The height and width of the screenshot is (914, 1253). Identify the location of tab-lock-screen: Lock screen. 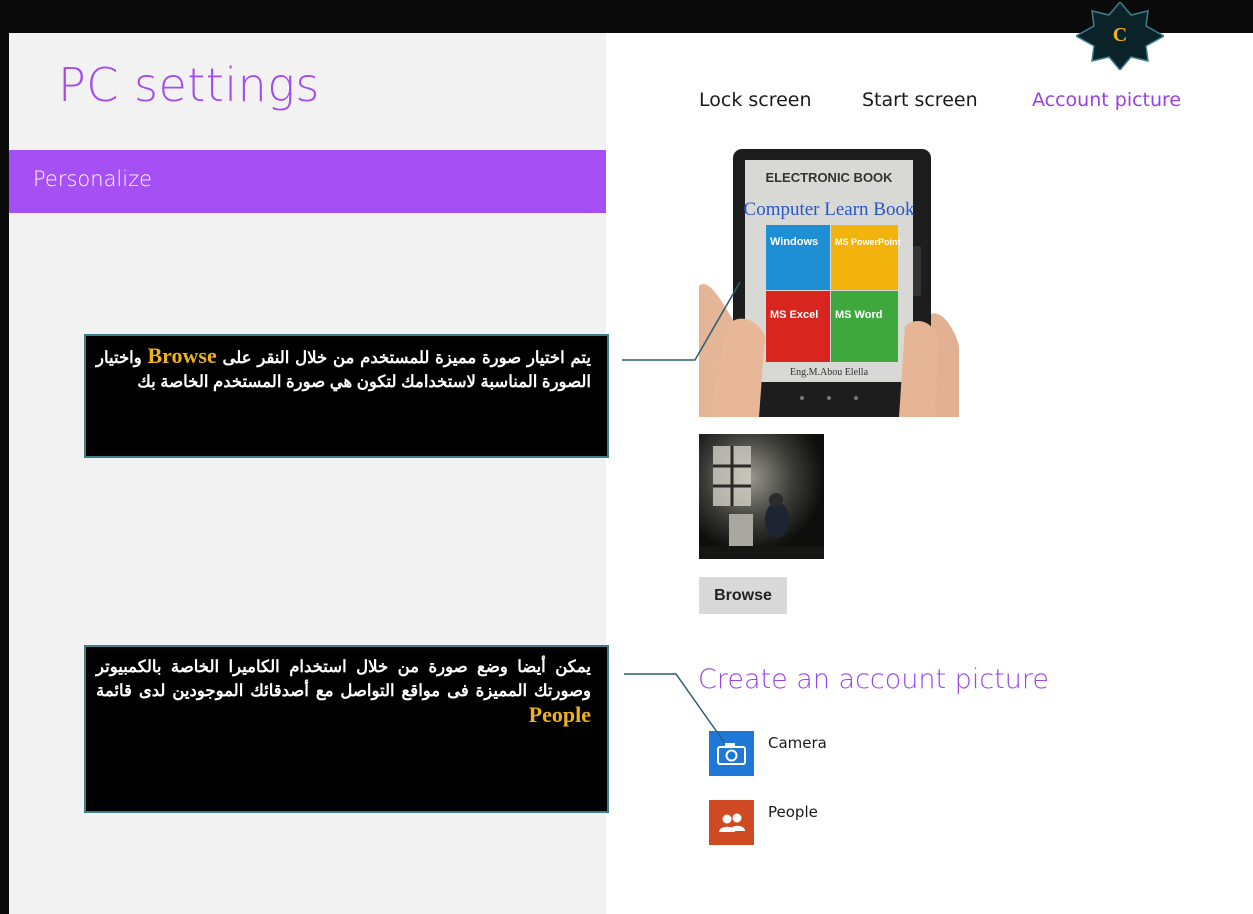
(755, 100).